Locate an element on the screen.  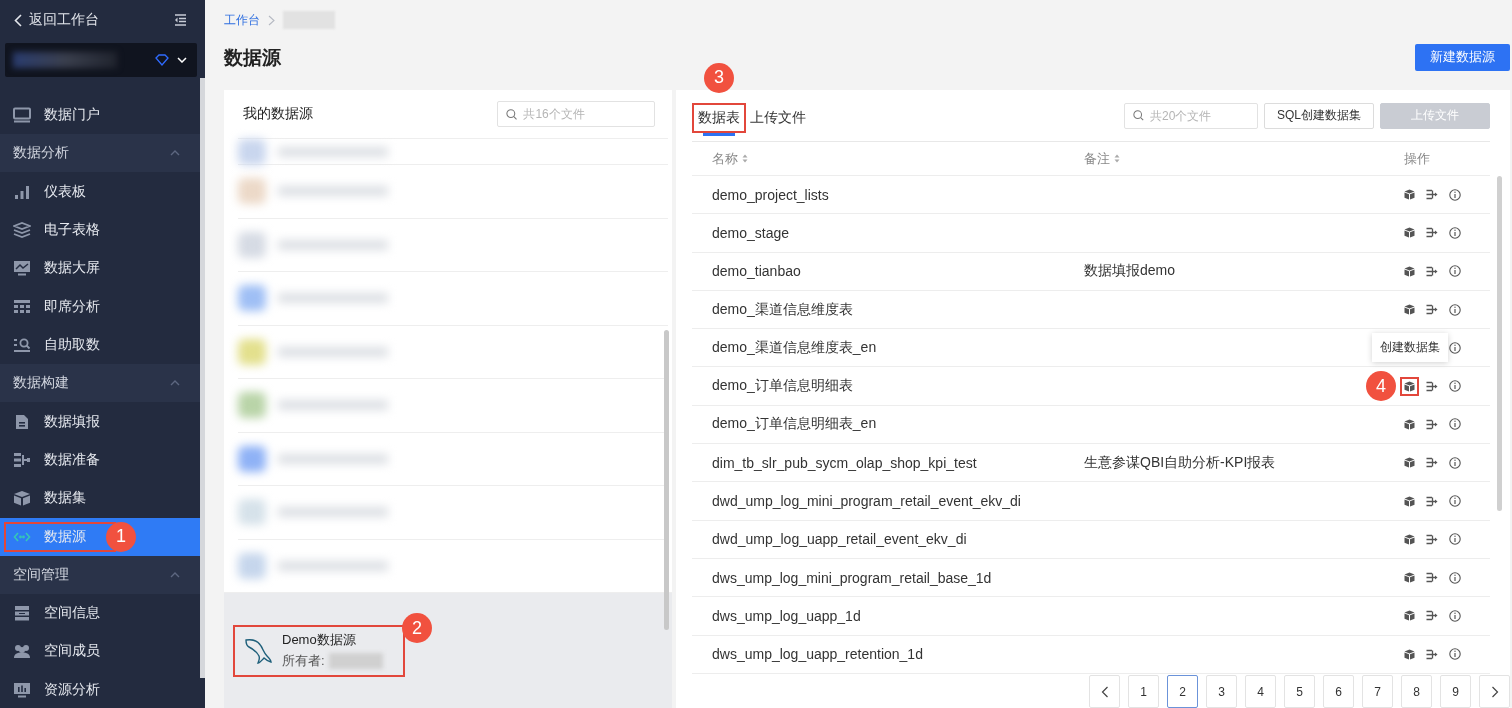
search-icon is located at coordinates (512, 114).